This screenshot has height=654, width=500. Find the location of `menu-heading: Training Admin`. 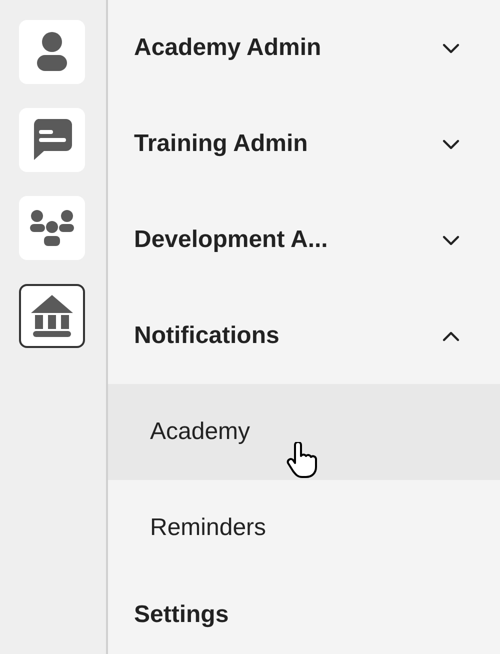

menu-heading: Training Admin is located at coordinates (221, 144).